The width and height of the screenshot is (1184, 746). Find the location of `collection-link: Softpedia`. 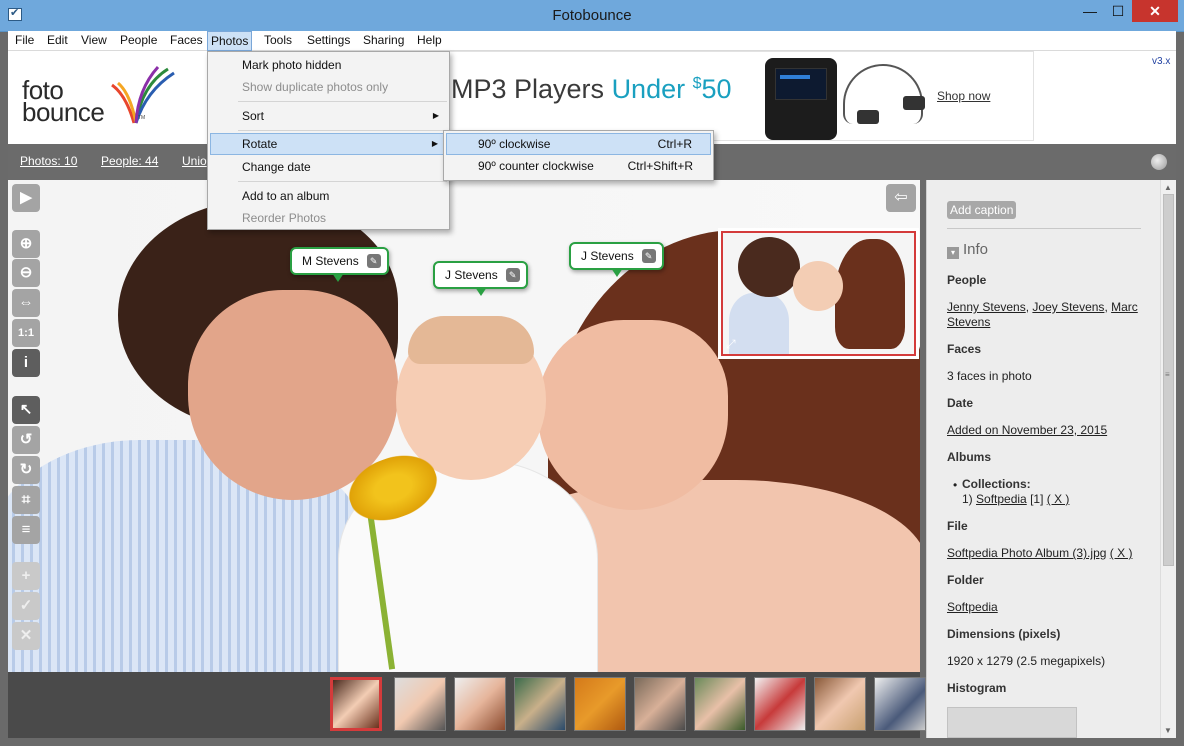

collection-link: Softpedia is located at coordinates (1001, 499).